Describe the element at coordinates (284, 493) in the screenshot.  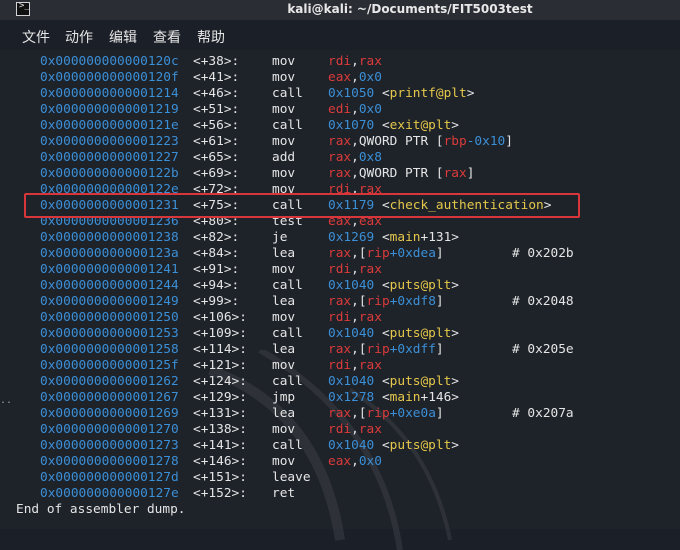
I see `instruction-mnemonic: ret` at that location.